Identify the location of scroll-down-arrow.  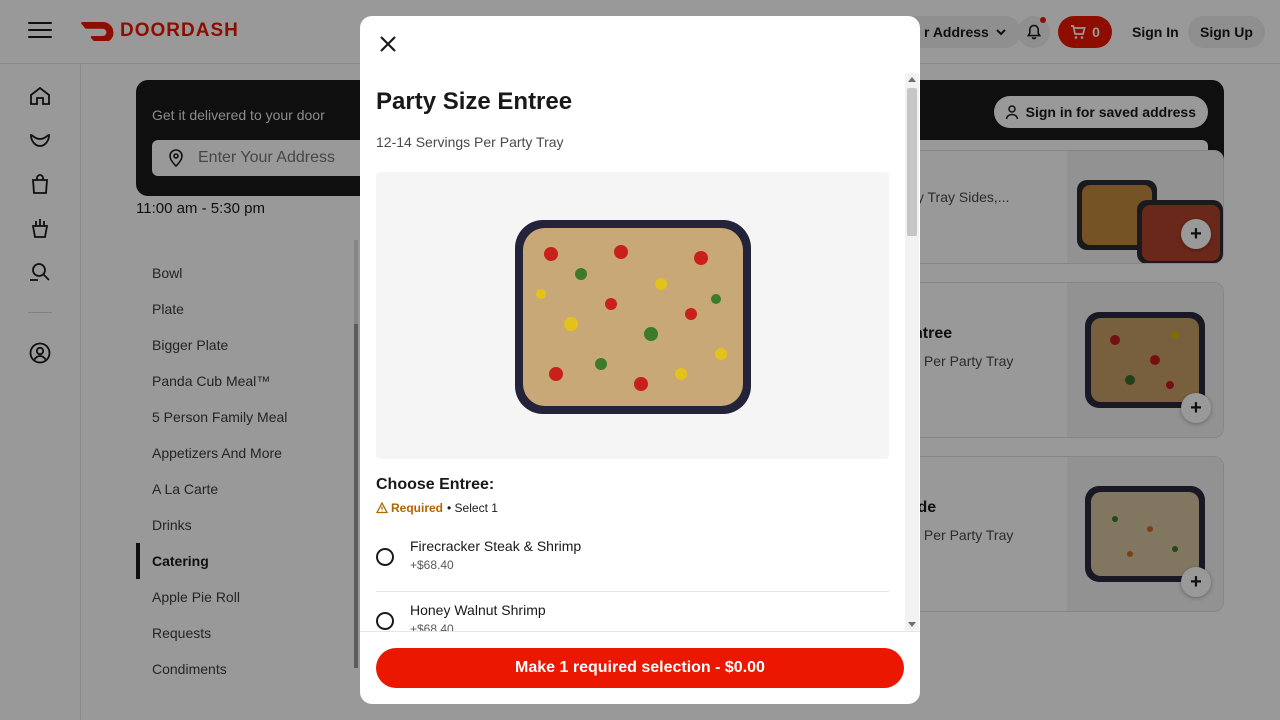
(912, 624).